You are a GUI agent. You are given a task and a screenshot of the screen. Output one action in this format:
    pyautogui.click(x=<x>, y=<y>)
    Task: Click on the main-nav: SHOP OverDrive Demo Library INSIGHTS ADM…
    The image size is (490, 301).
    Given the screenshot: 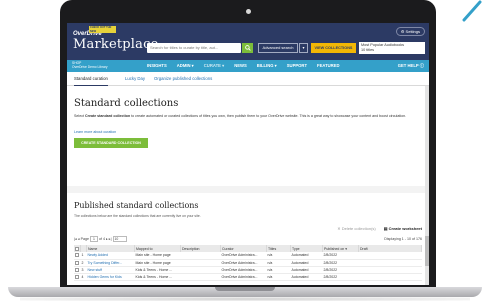 What is the action you would take?
    pyautogui.click(x=248, y=66)
    